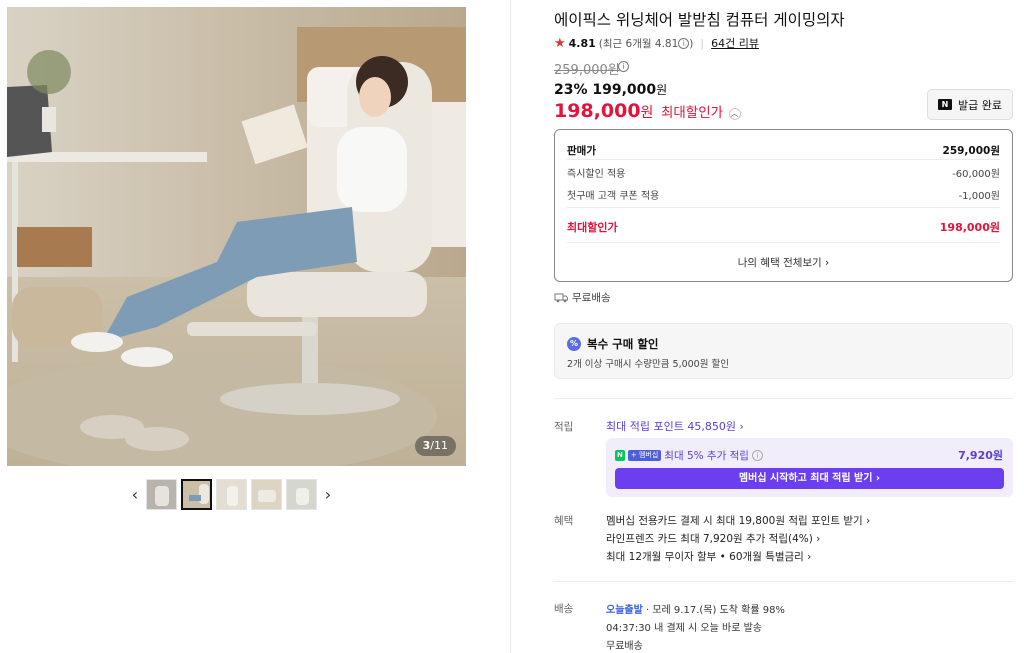 This screenshot has width=1024, height=653. Describe the element at coordinates (571, 90) in the screenshot. I see `discount-percent: 23%` at that location.